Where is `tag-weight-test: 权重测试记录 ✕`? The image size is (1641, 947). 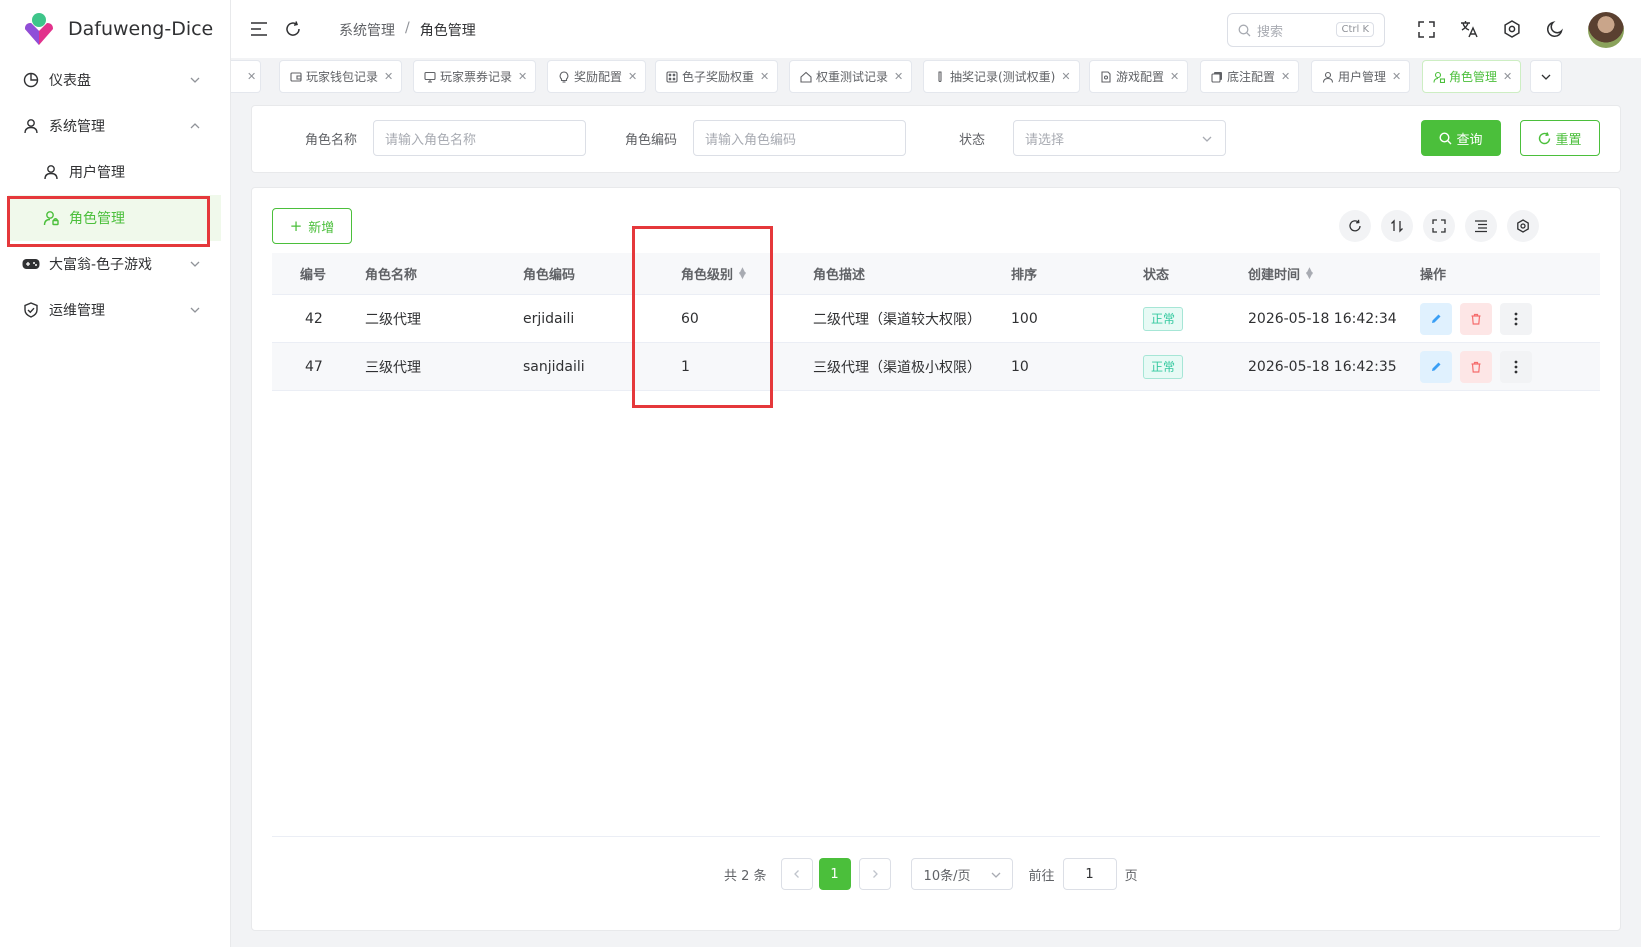 tag-weight-test: 权重测试记录 ✕ is located at coordinates (851, 76).